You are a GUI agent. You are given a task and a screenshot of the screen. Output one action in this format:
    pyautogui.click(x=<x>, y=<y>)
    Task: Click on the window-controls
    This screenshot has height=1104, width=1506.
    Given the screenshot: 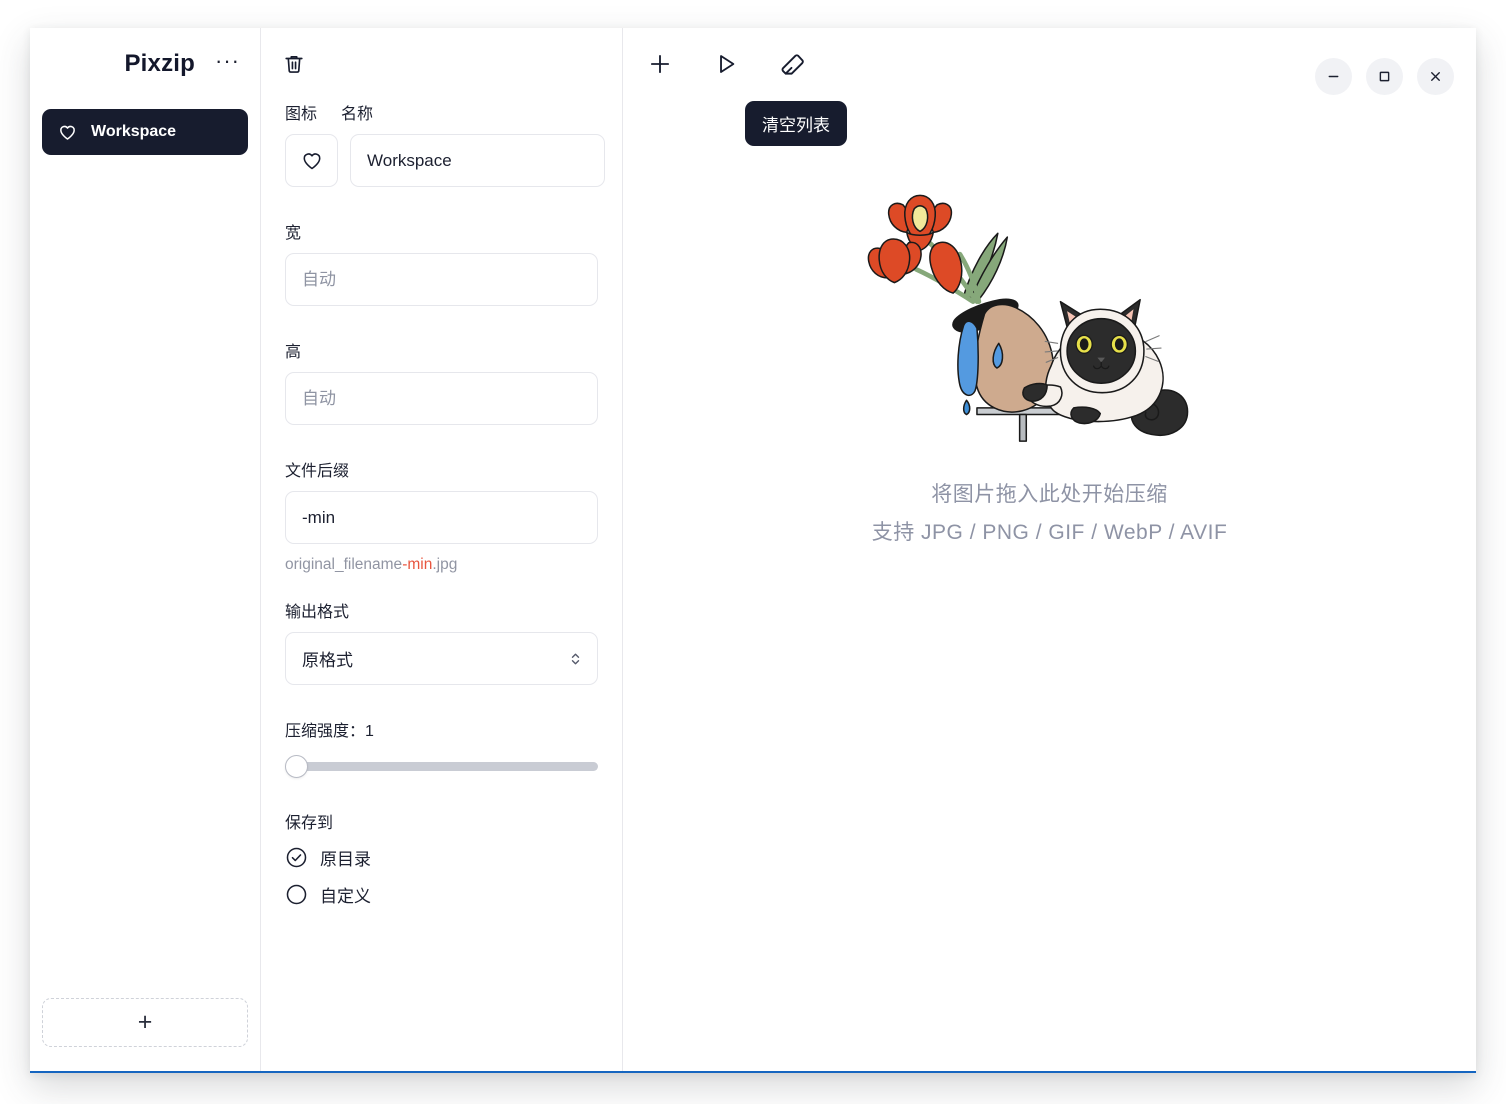 What is the action you would take?
    pyautogui.click(x=1384, y=76)
    